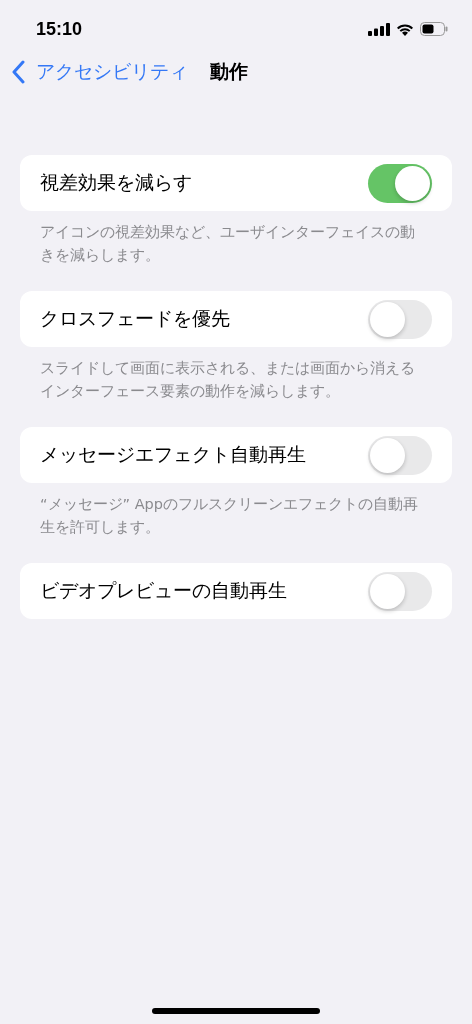 This screenshot has width=472, height=1024. What do you see at coordinates (19, 72) in the screenshot?
I see `back-chevron-icon` at bounding box center [19, 72].